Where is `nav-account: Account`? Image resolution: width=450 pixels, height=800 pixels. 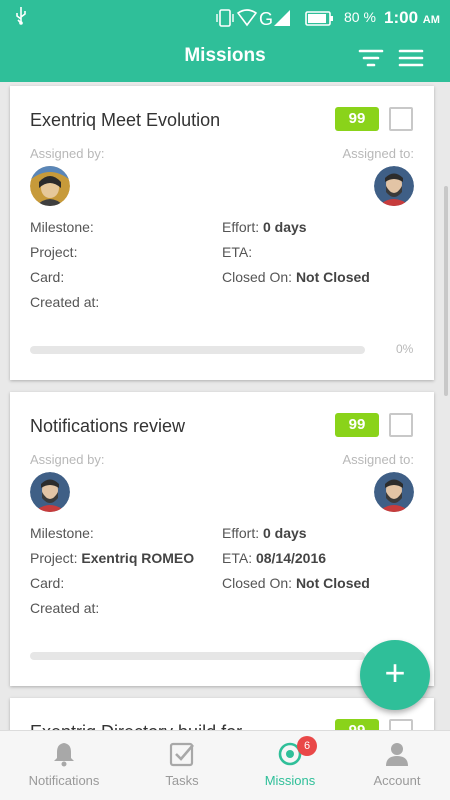
nav-account: Account is located at coordinates (395, 765).